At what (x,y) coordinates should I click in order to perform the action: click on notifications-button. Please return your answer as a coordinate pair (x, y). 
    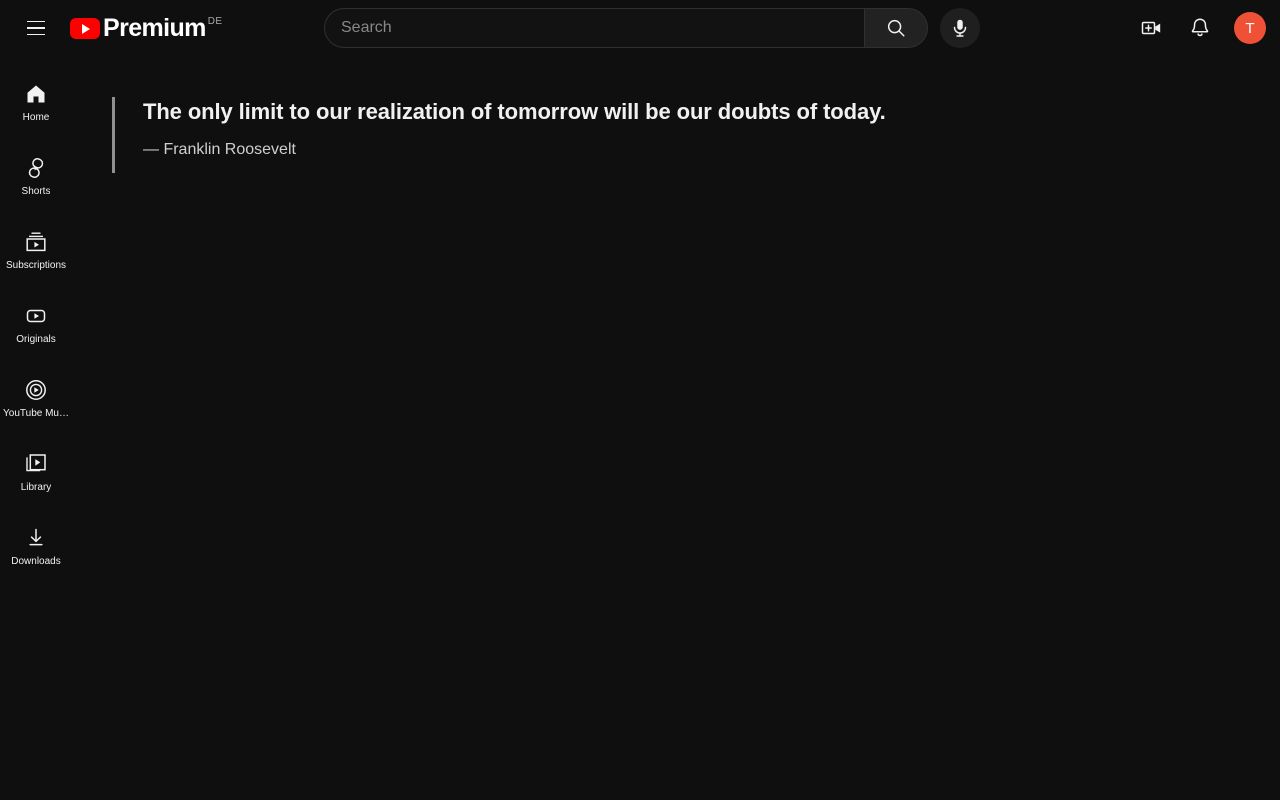
    Looking at the image, I should click on (1200, 28).